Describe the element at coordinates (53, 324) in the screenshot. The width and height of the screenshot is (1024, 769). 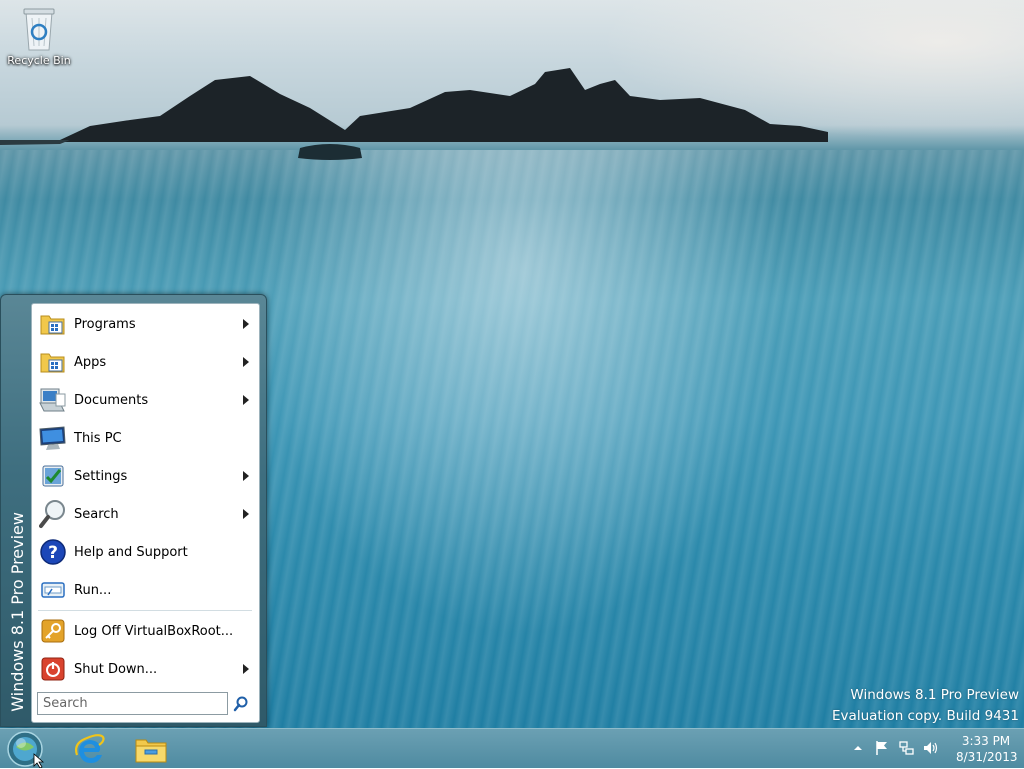
I see `programs-folder-icon` at that location.